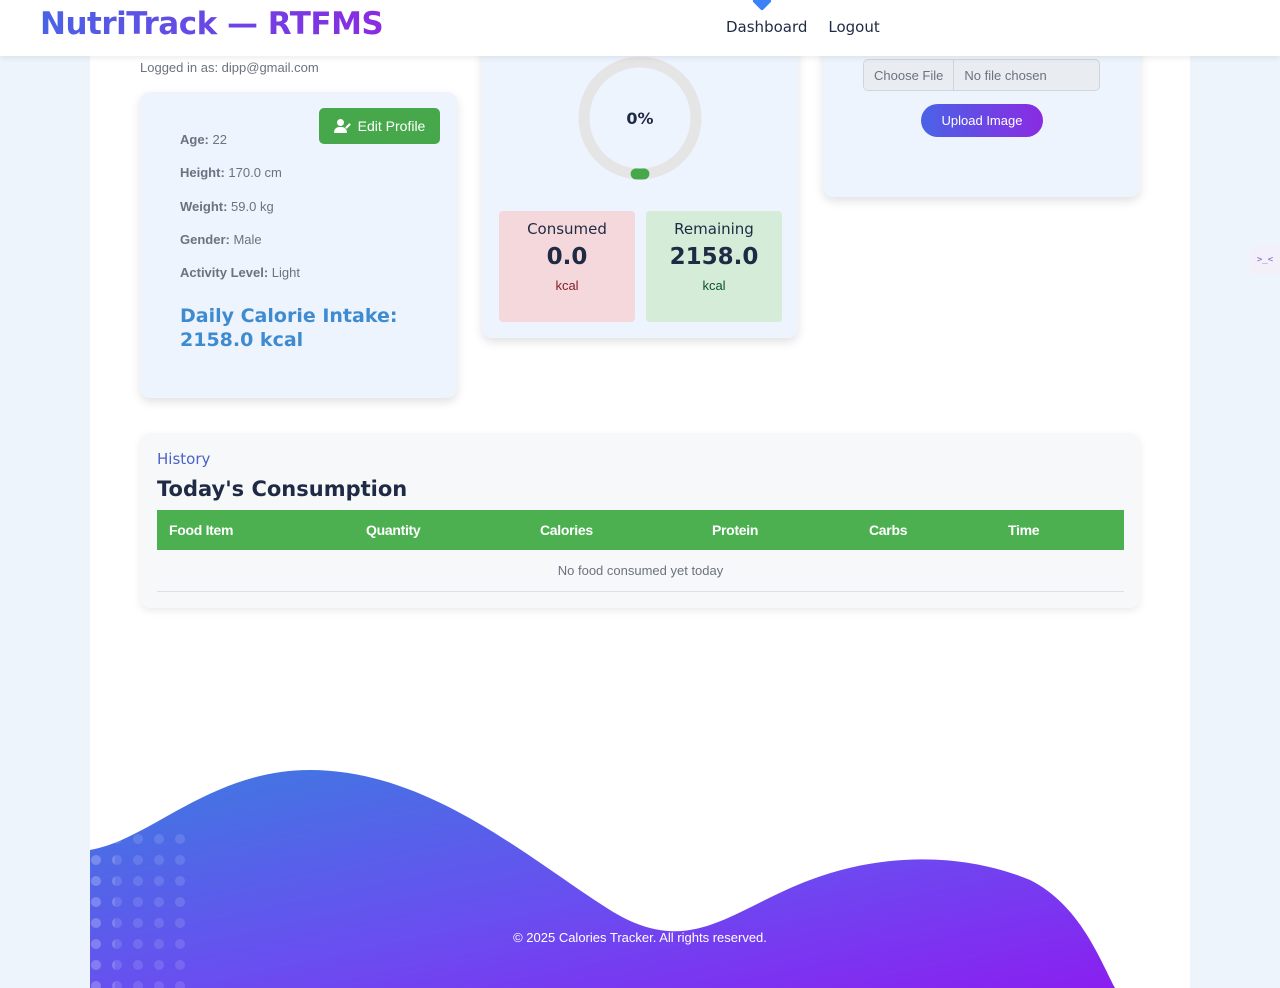  Describe the element at coordinates (926, 530) in the screenshot. I see `col-carbs: Carbs` at that location.